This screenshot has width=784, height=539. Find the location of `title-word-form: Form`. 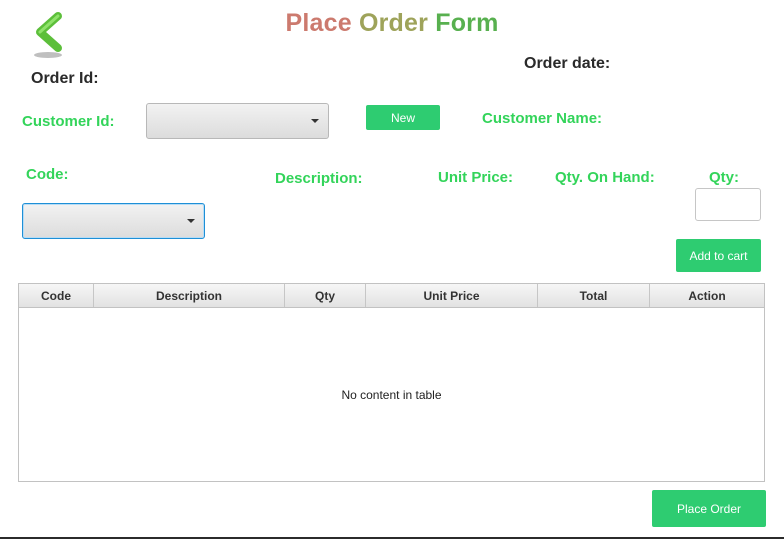

title-word-form: Form is located at coordinates (467, 23).